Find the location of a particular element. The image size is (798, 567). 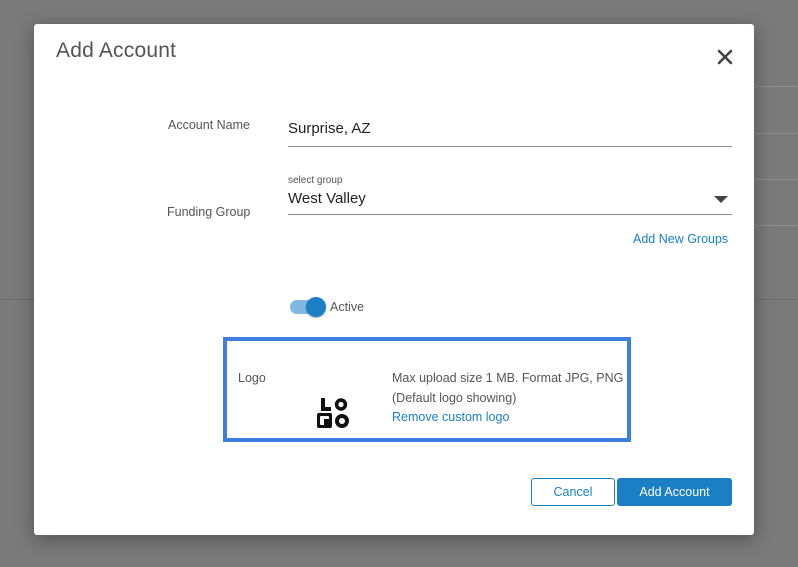

select-value: West Valley is located at coordinates (327, 198).